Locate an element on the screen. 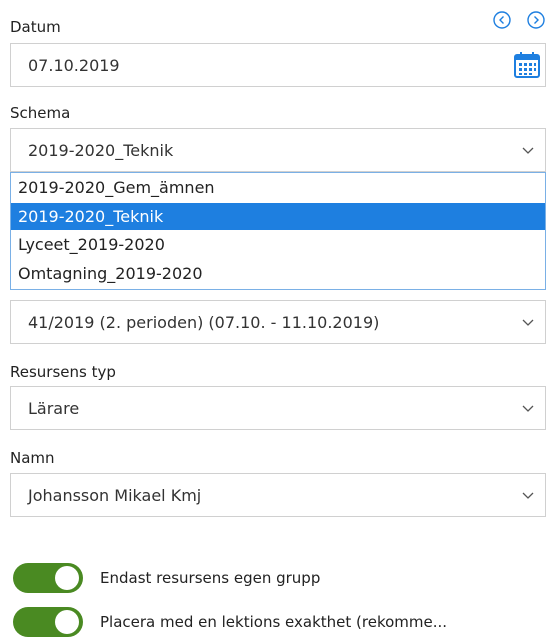 This screenshot has height=639, width=549. name-value: Johansson Mikael Kmj is located at coordinates (115, 495).